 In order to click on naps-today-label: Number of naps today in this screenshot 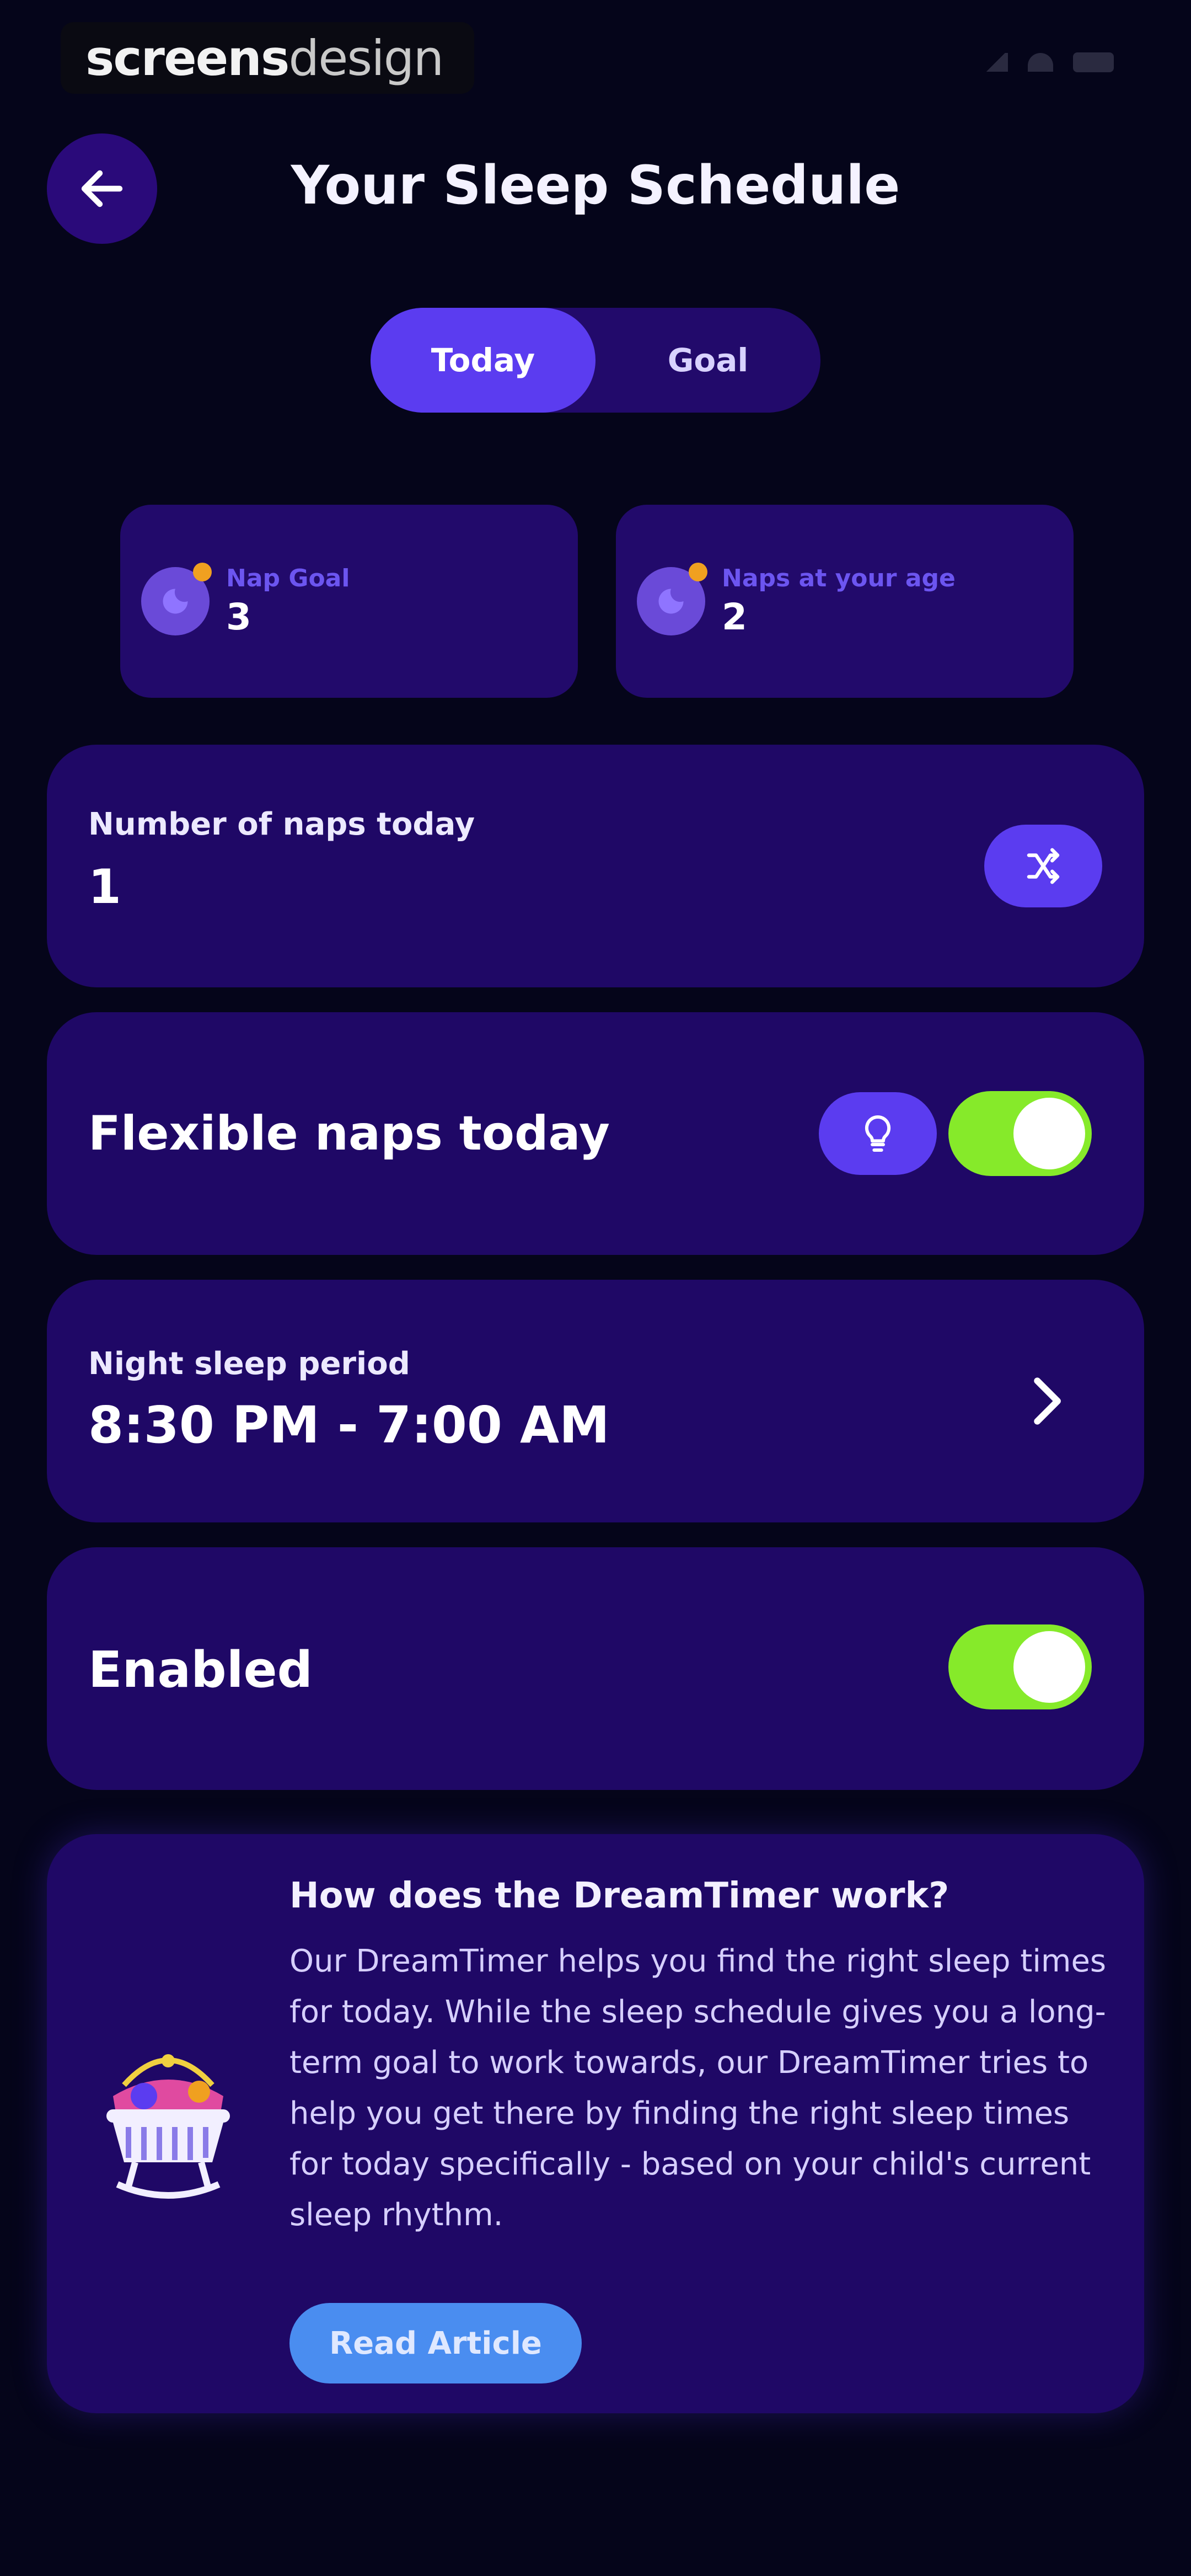, I will do `click(281, 824)`.